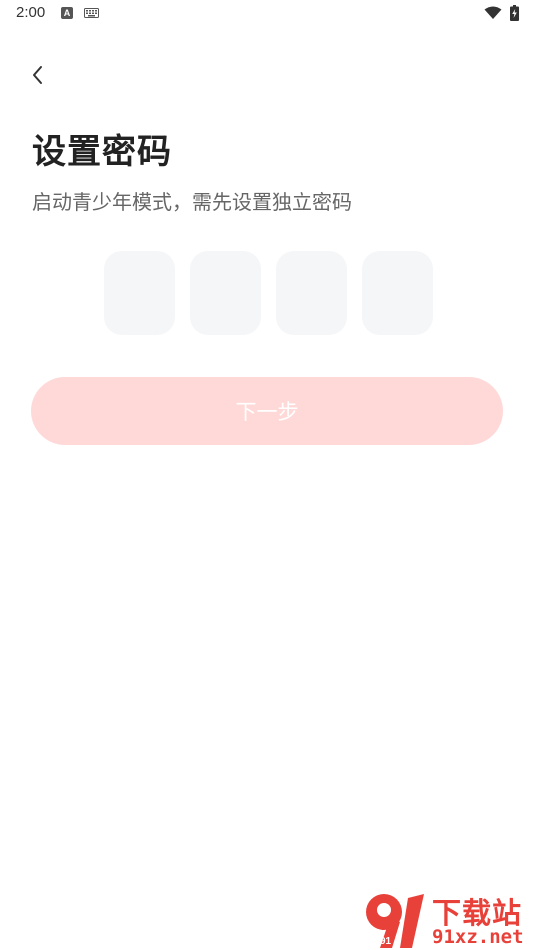 This screenshot has width=534, height=950. Describe the element at coordinates (514, 13) in the screenshot. I see `battery-charging-icon` at that location.